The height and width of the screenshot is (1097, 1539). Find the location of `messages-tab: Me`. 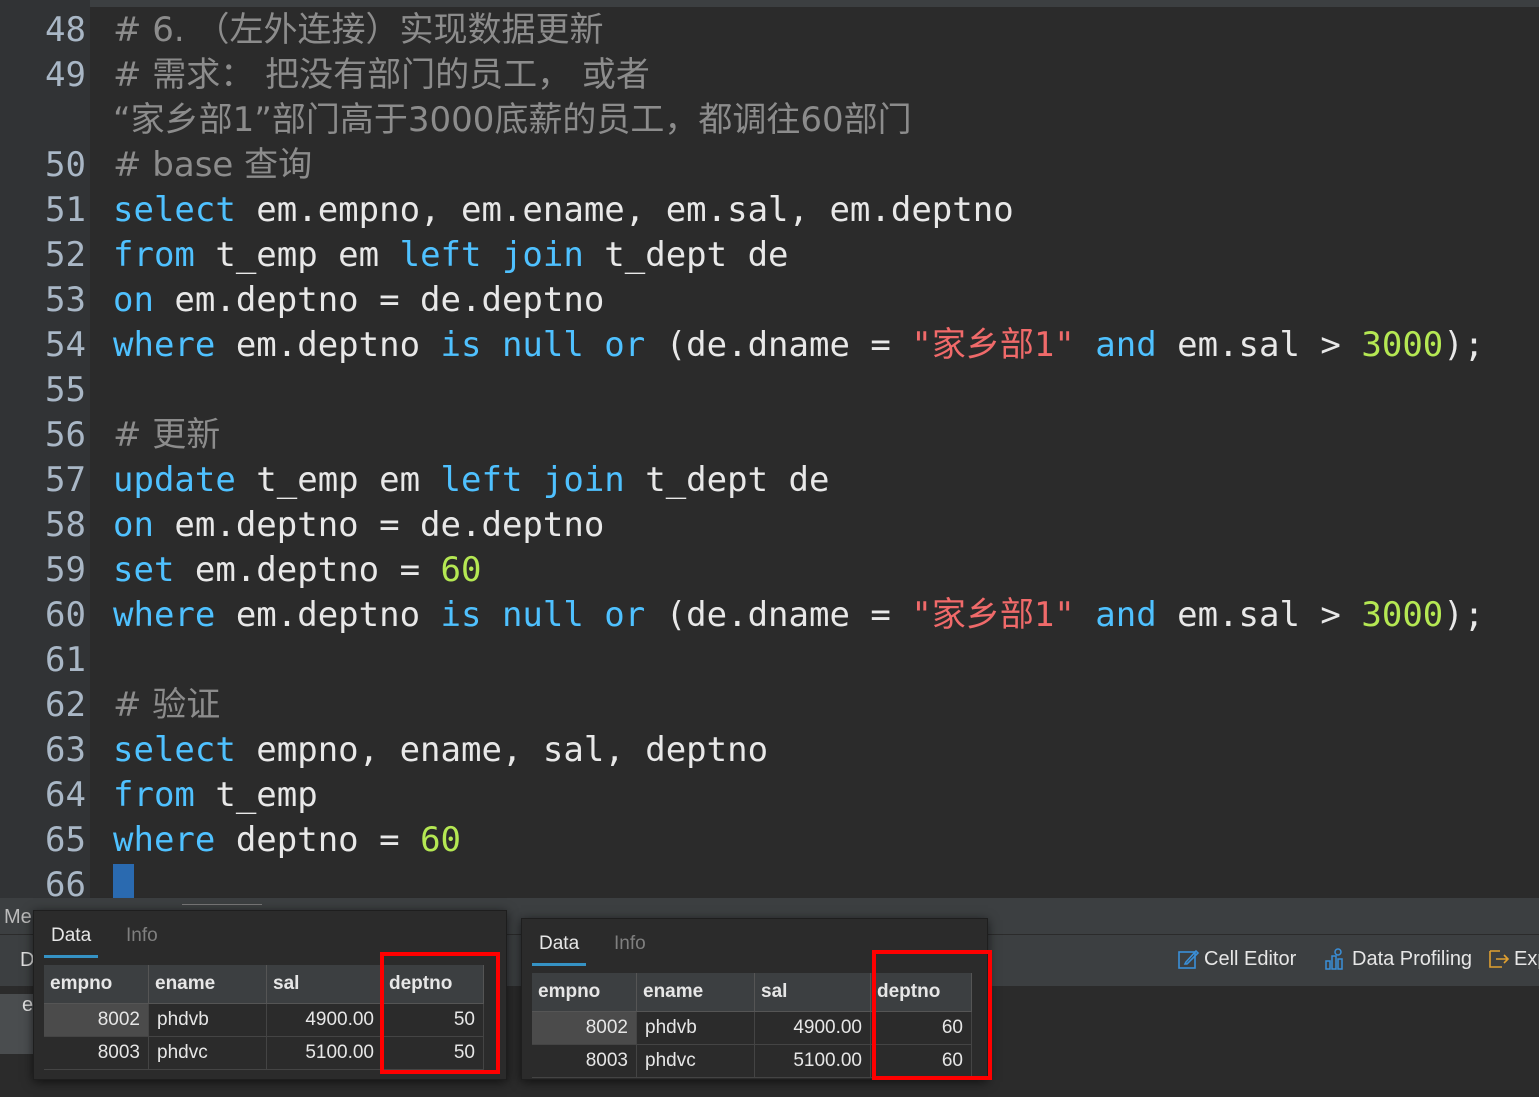

messages-tab: Me is located at coordinates (18, 917).